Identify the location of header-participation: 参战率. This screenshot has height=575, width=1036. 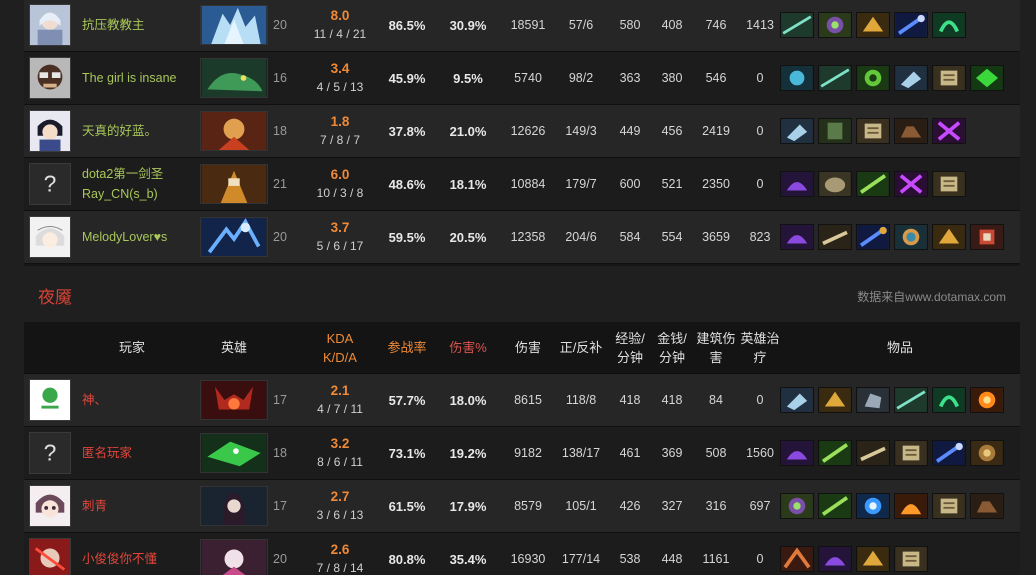
(407, 347).